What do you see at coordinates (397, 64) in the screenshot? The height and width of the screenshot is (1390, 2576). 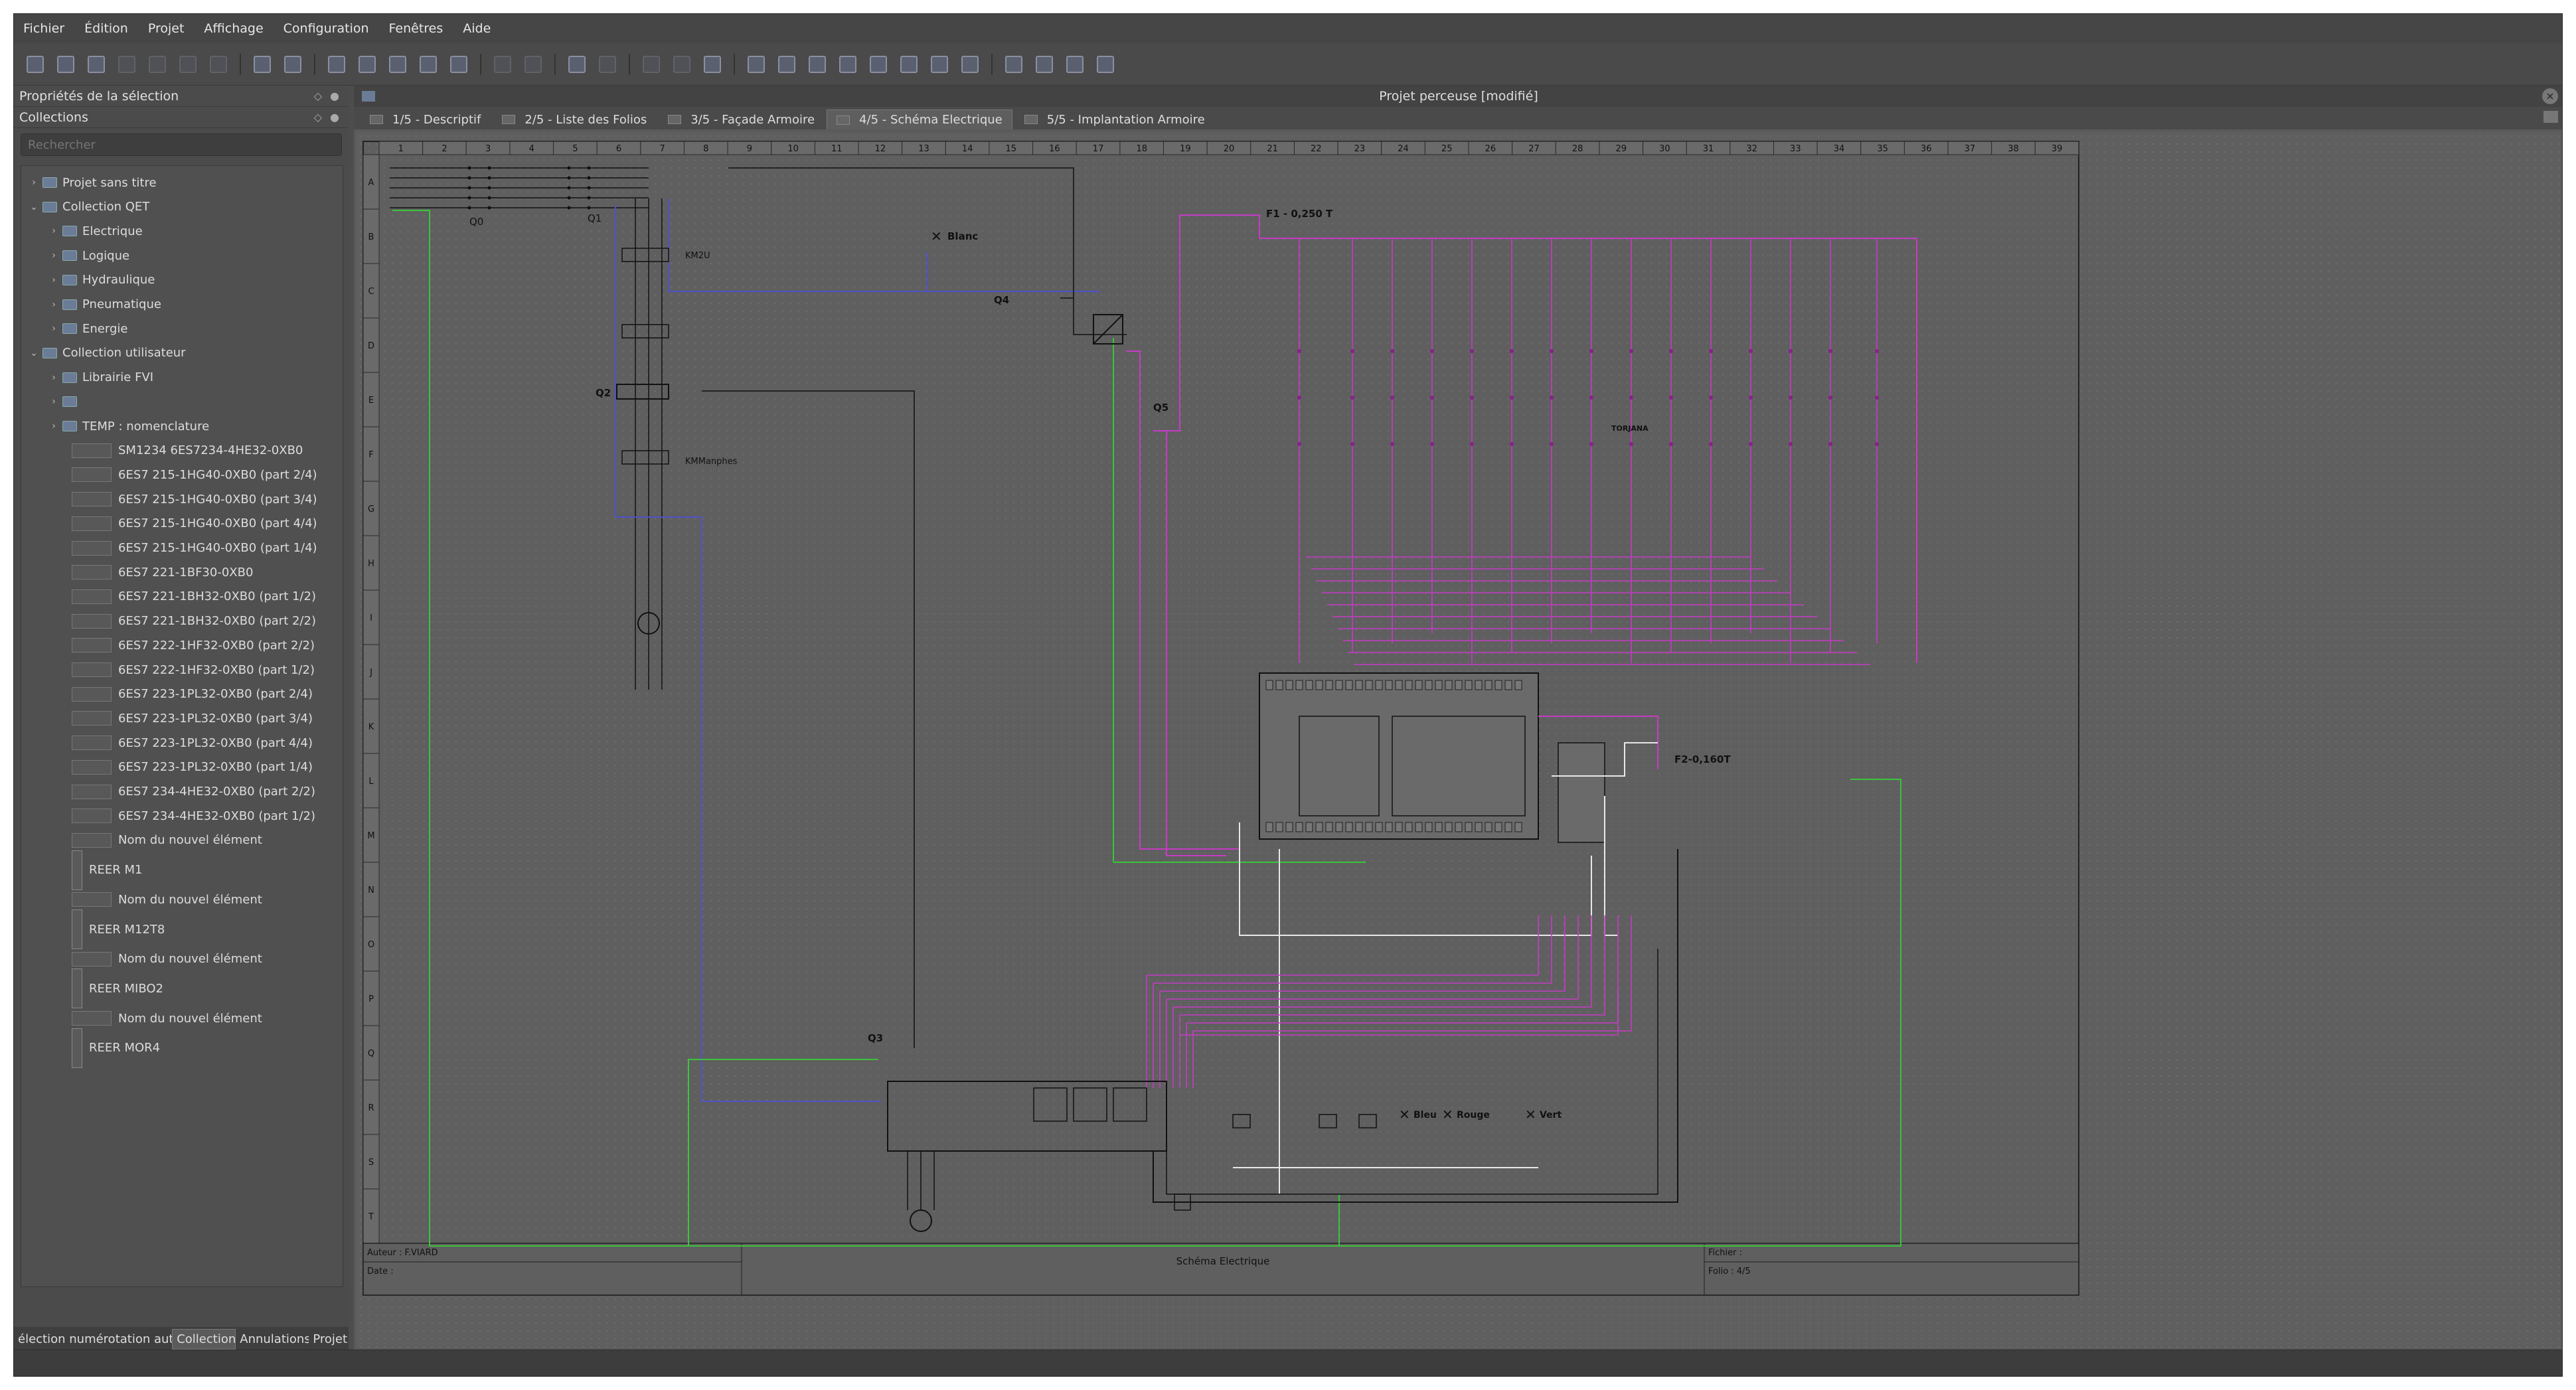 I see `paste-icon` at bounding box center [397, 64].